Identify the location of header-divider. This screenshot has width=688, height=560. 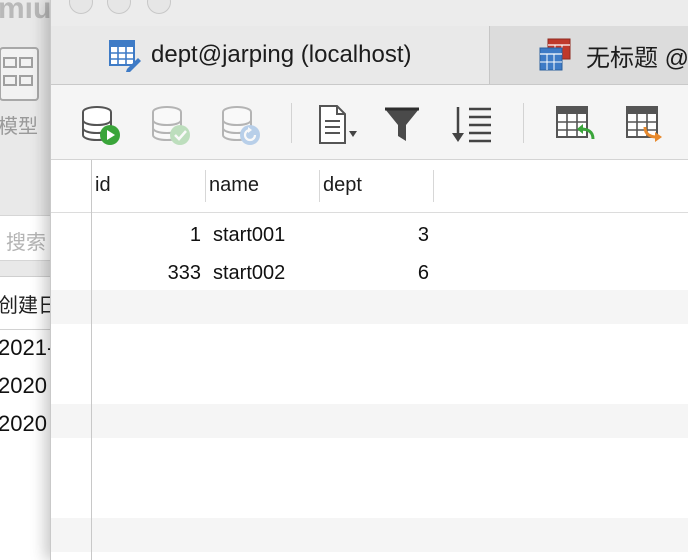
(26, 329).